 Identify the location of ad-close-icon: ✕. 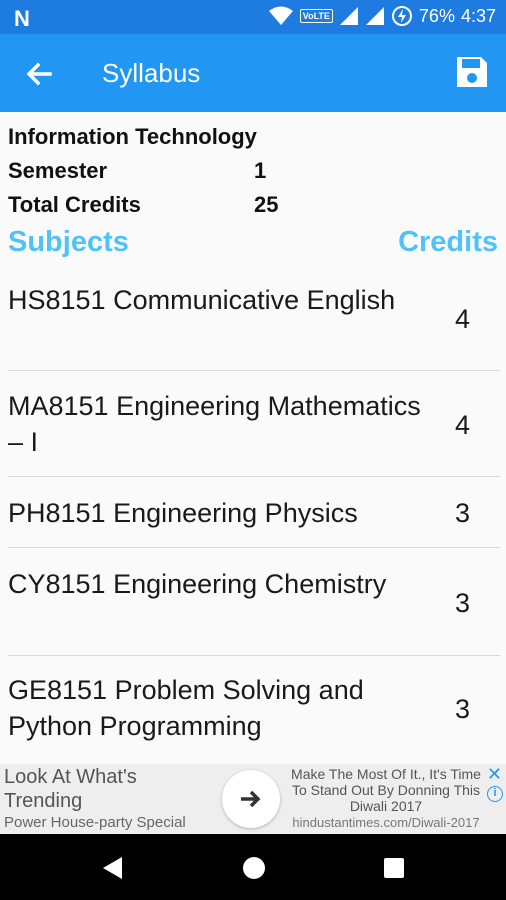
(494, 774).